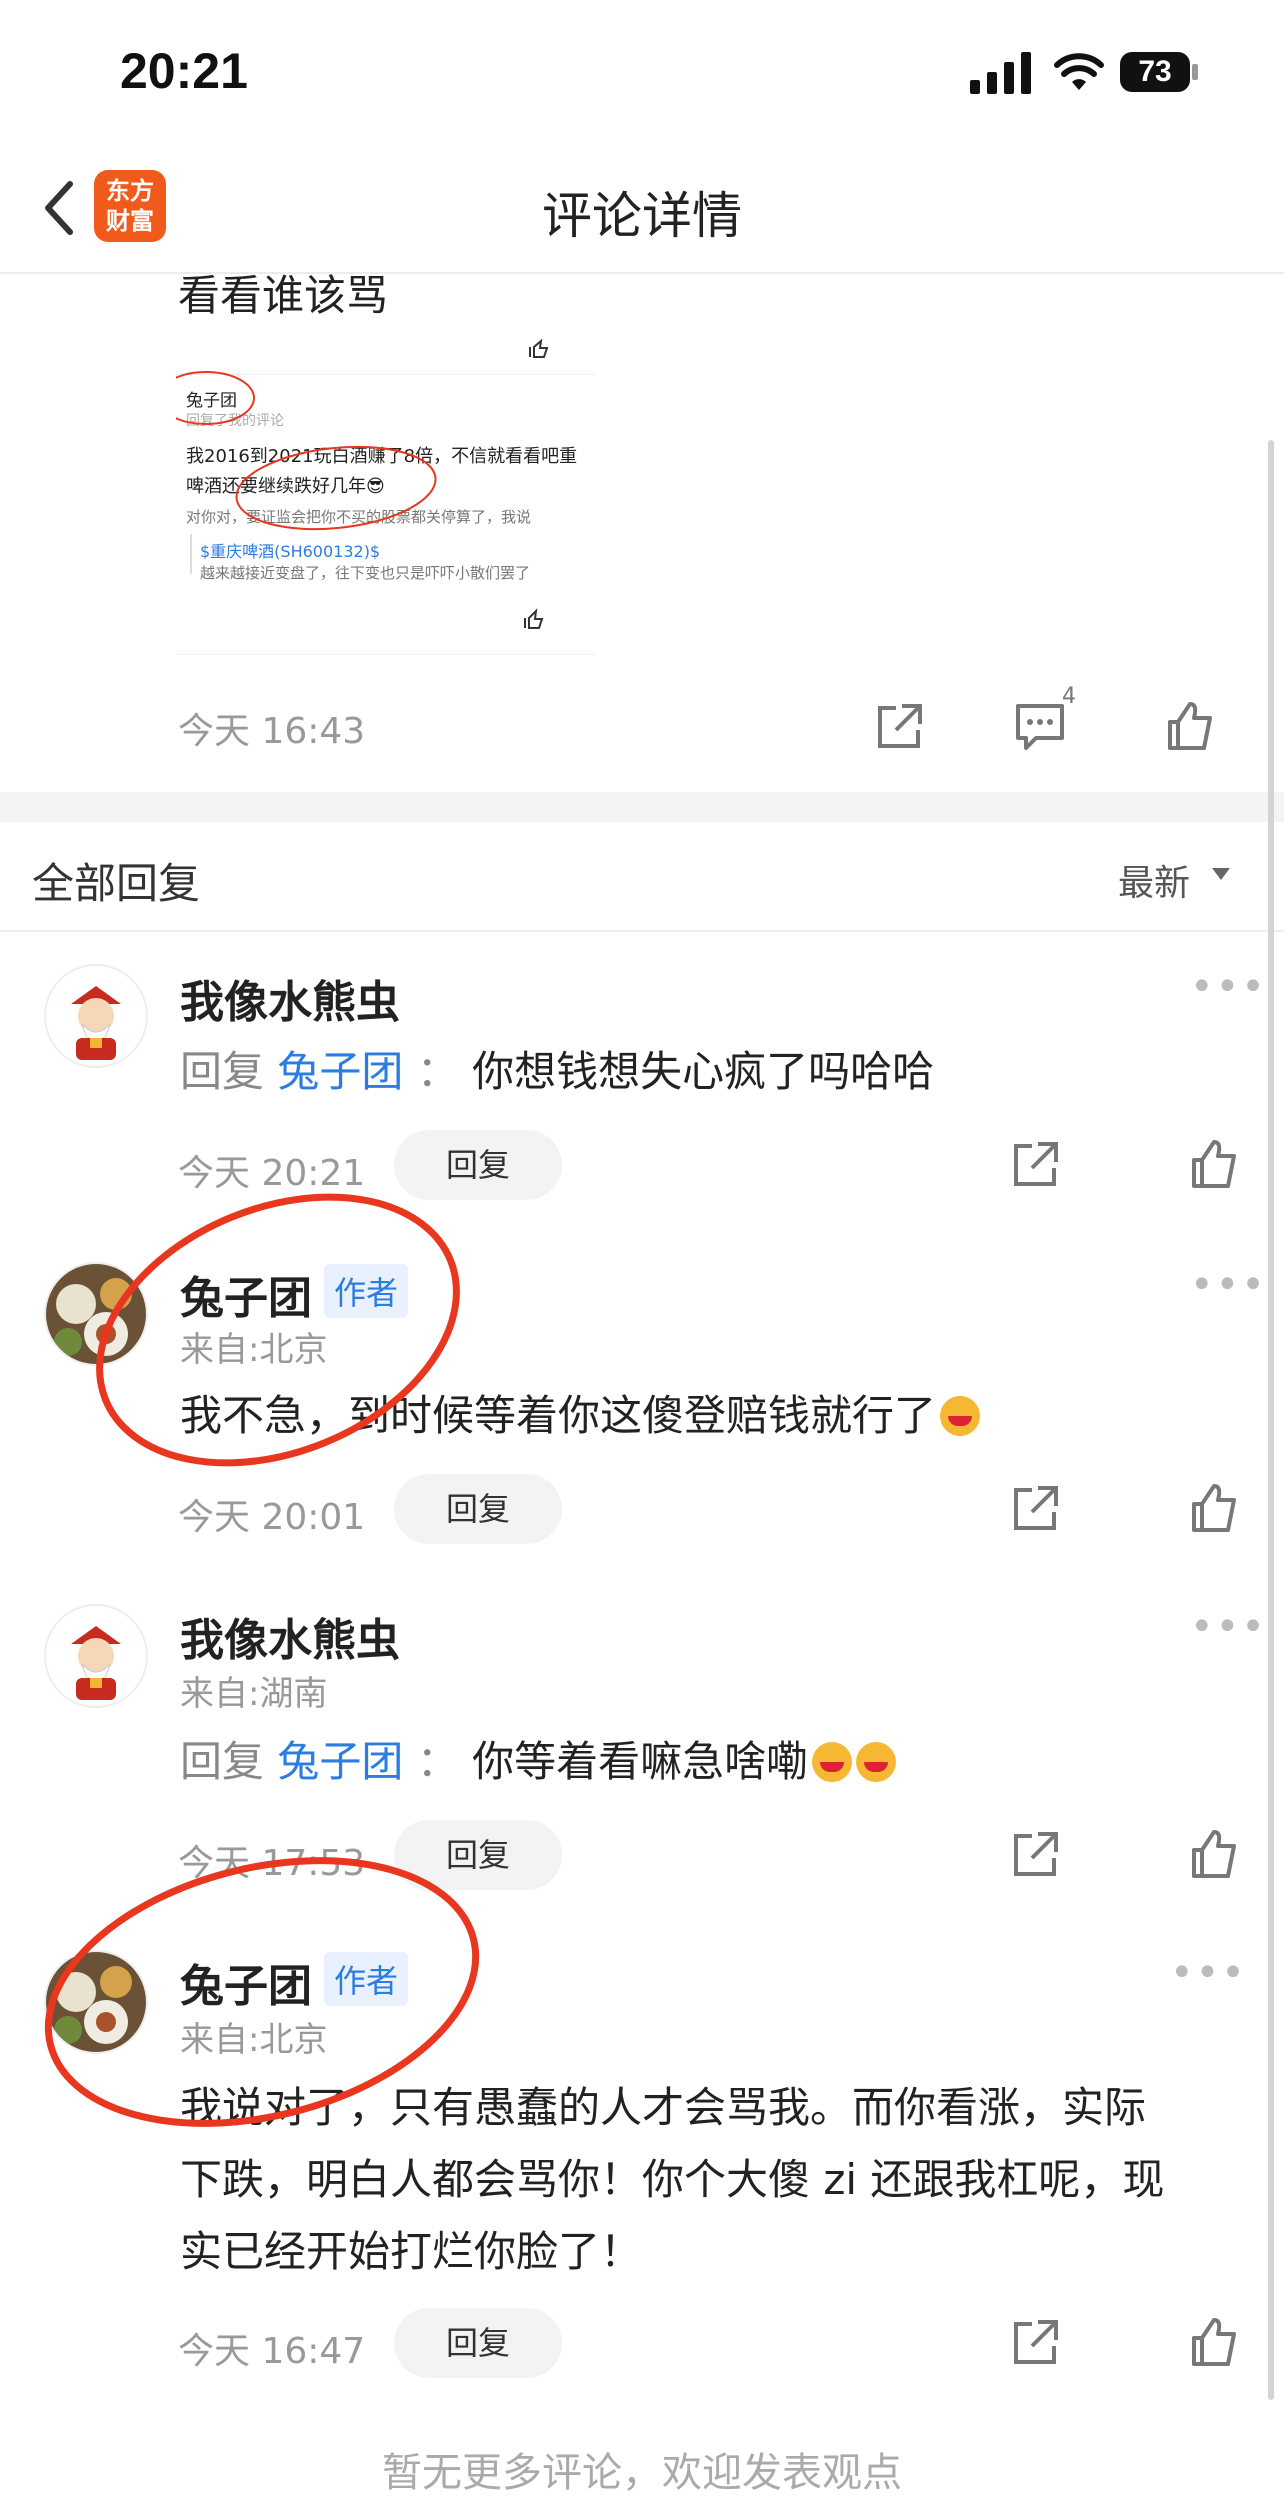 The height and width of the screenshot is (2498, 1284). I want to click on cellular-signal-icon, so click(1000, 73).